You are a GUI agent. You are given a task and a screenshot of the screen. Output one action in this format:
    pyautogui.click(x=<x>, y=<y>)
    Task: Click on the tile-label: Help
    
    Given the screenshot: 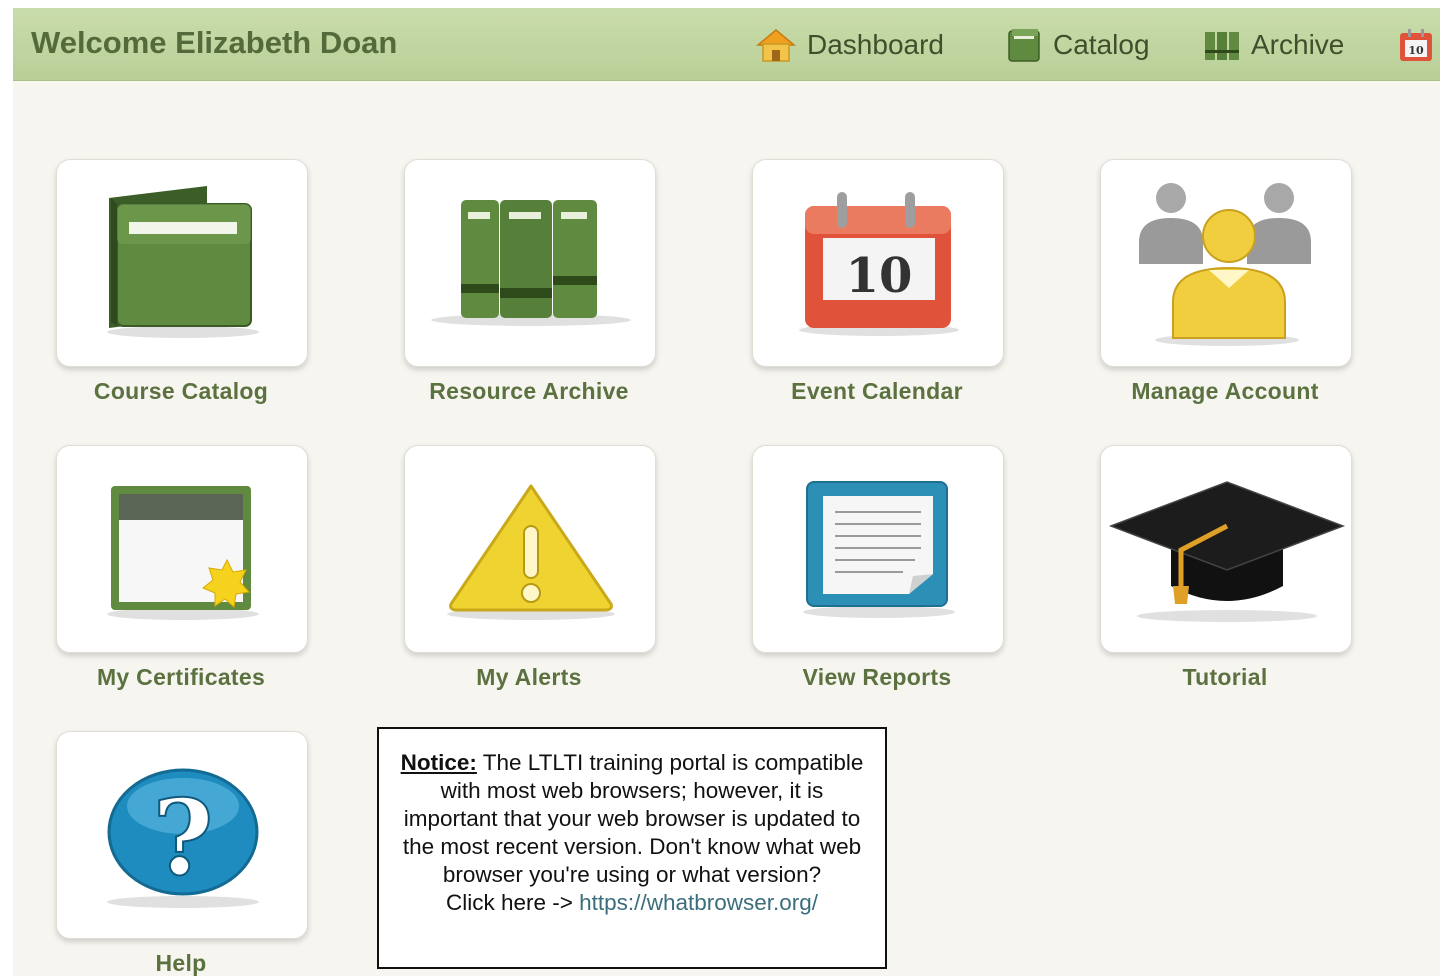 What is the action you would take?
    pyautogui.click(x=181, y=963)
    